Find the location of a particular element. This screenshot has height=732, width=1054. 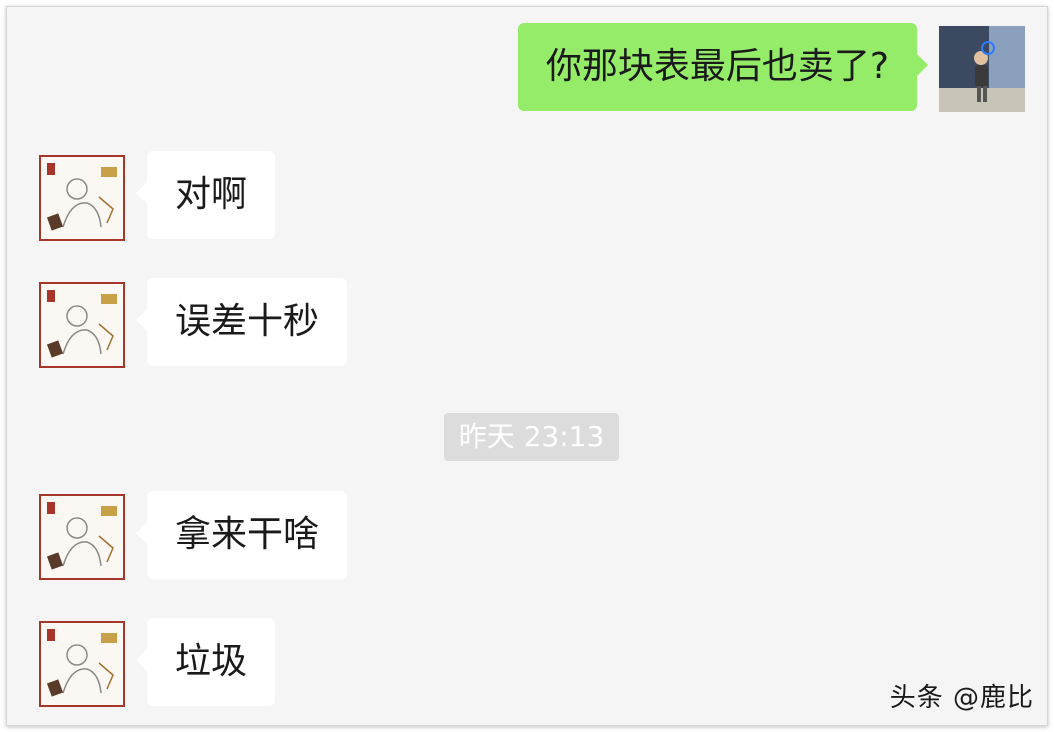

watermark: 头条 @鹿比 is located at coordinates (961, 698).